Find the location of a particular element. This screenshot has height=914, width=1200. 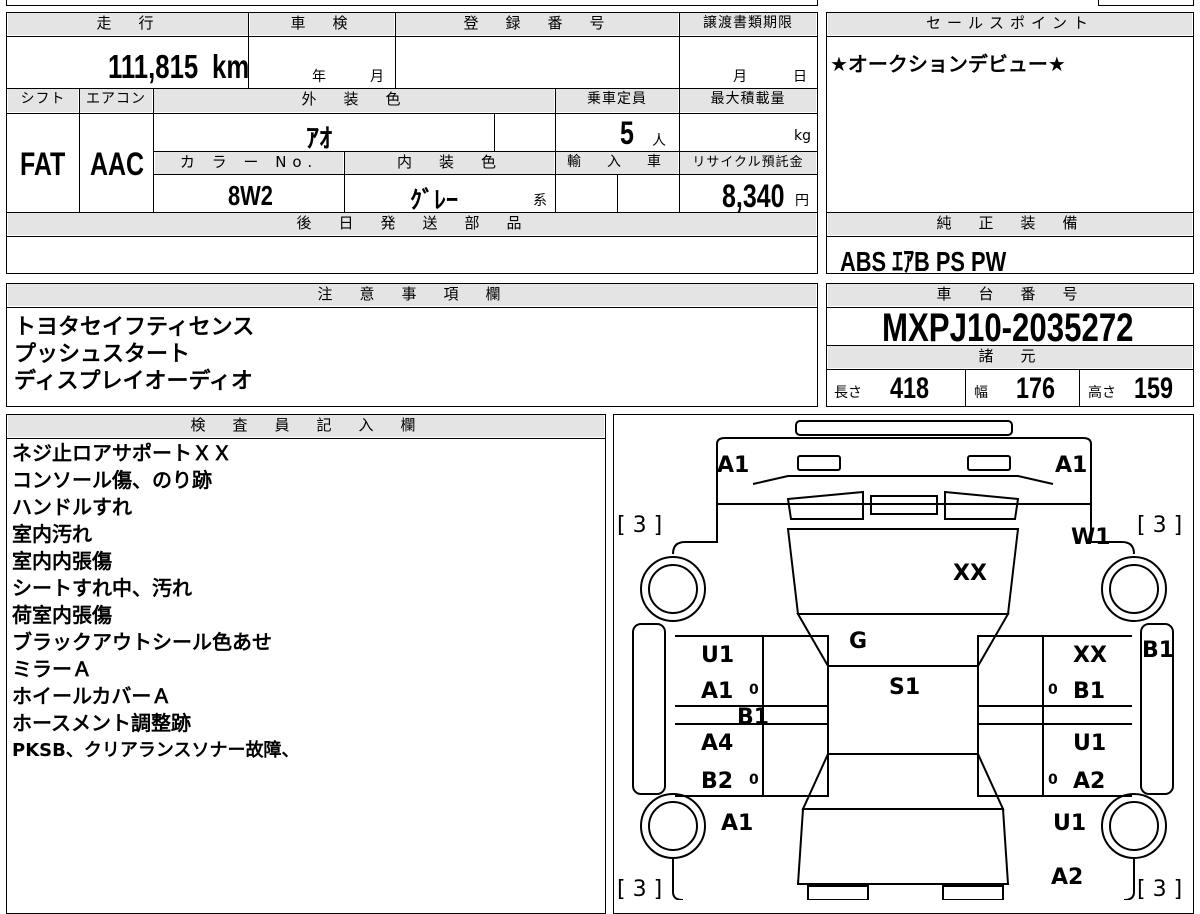

label-left-front-door-1: U1 is located at coordinates (717, 655).